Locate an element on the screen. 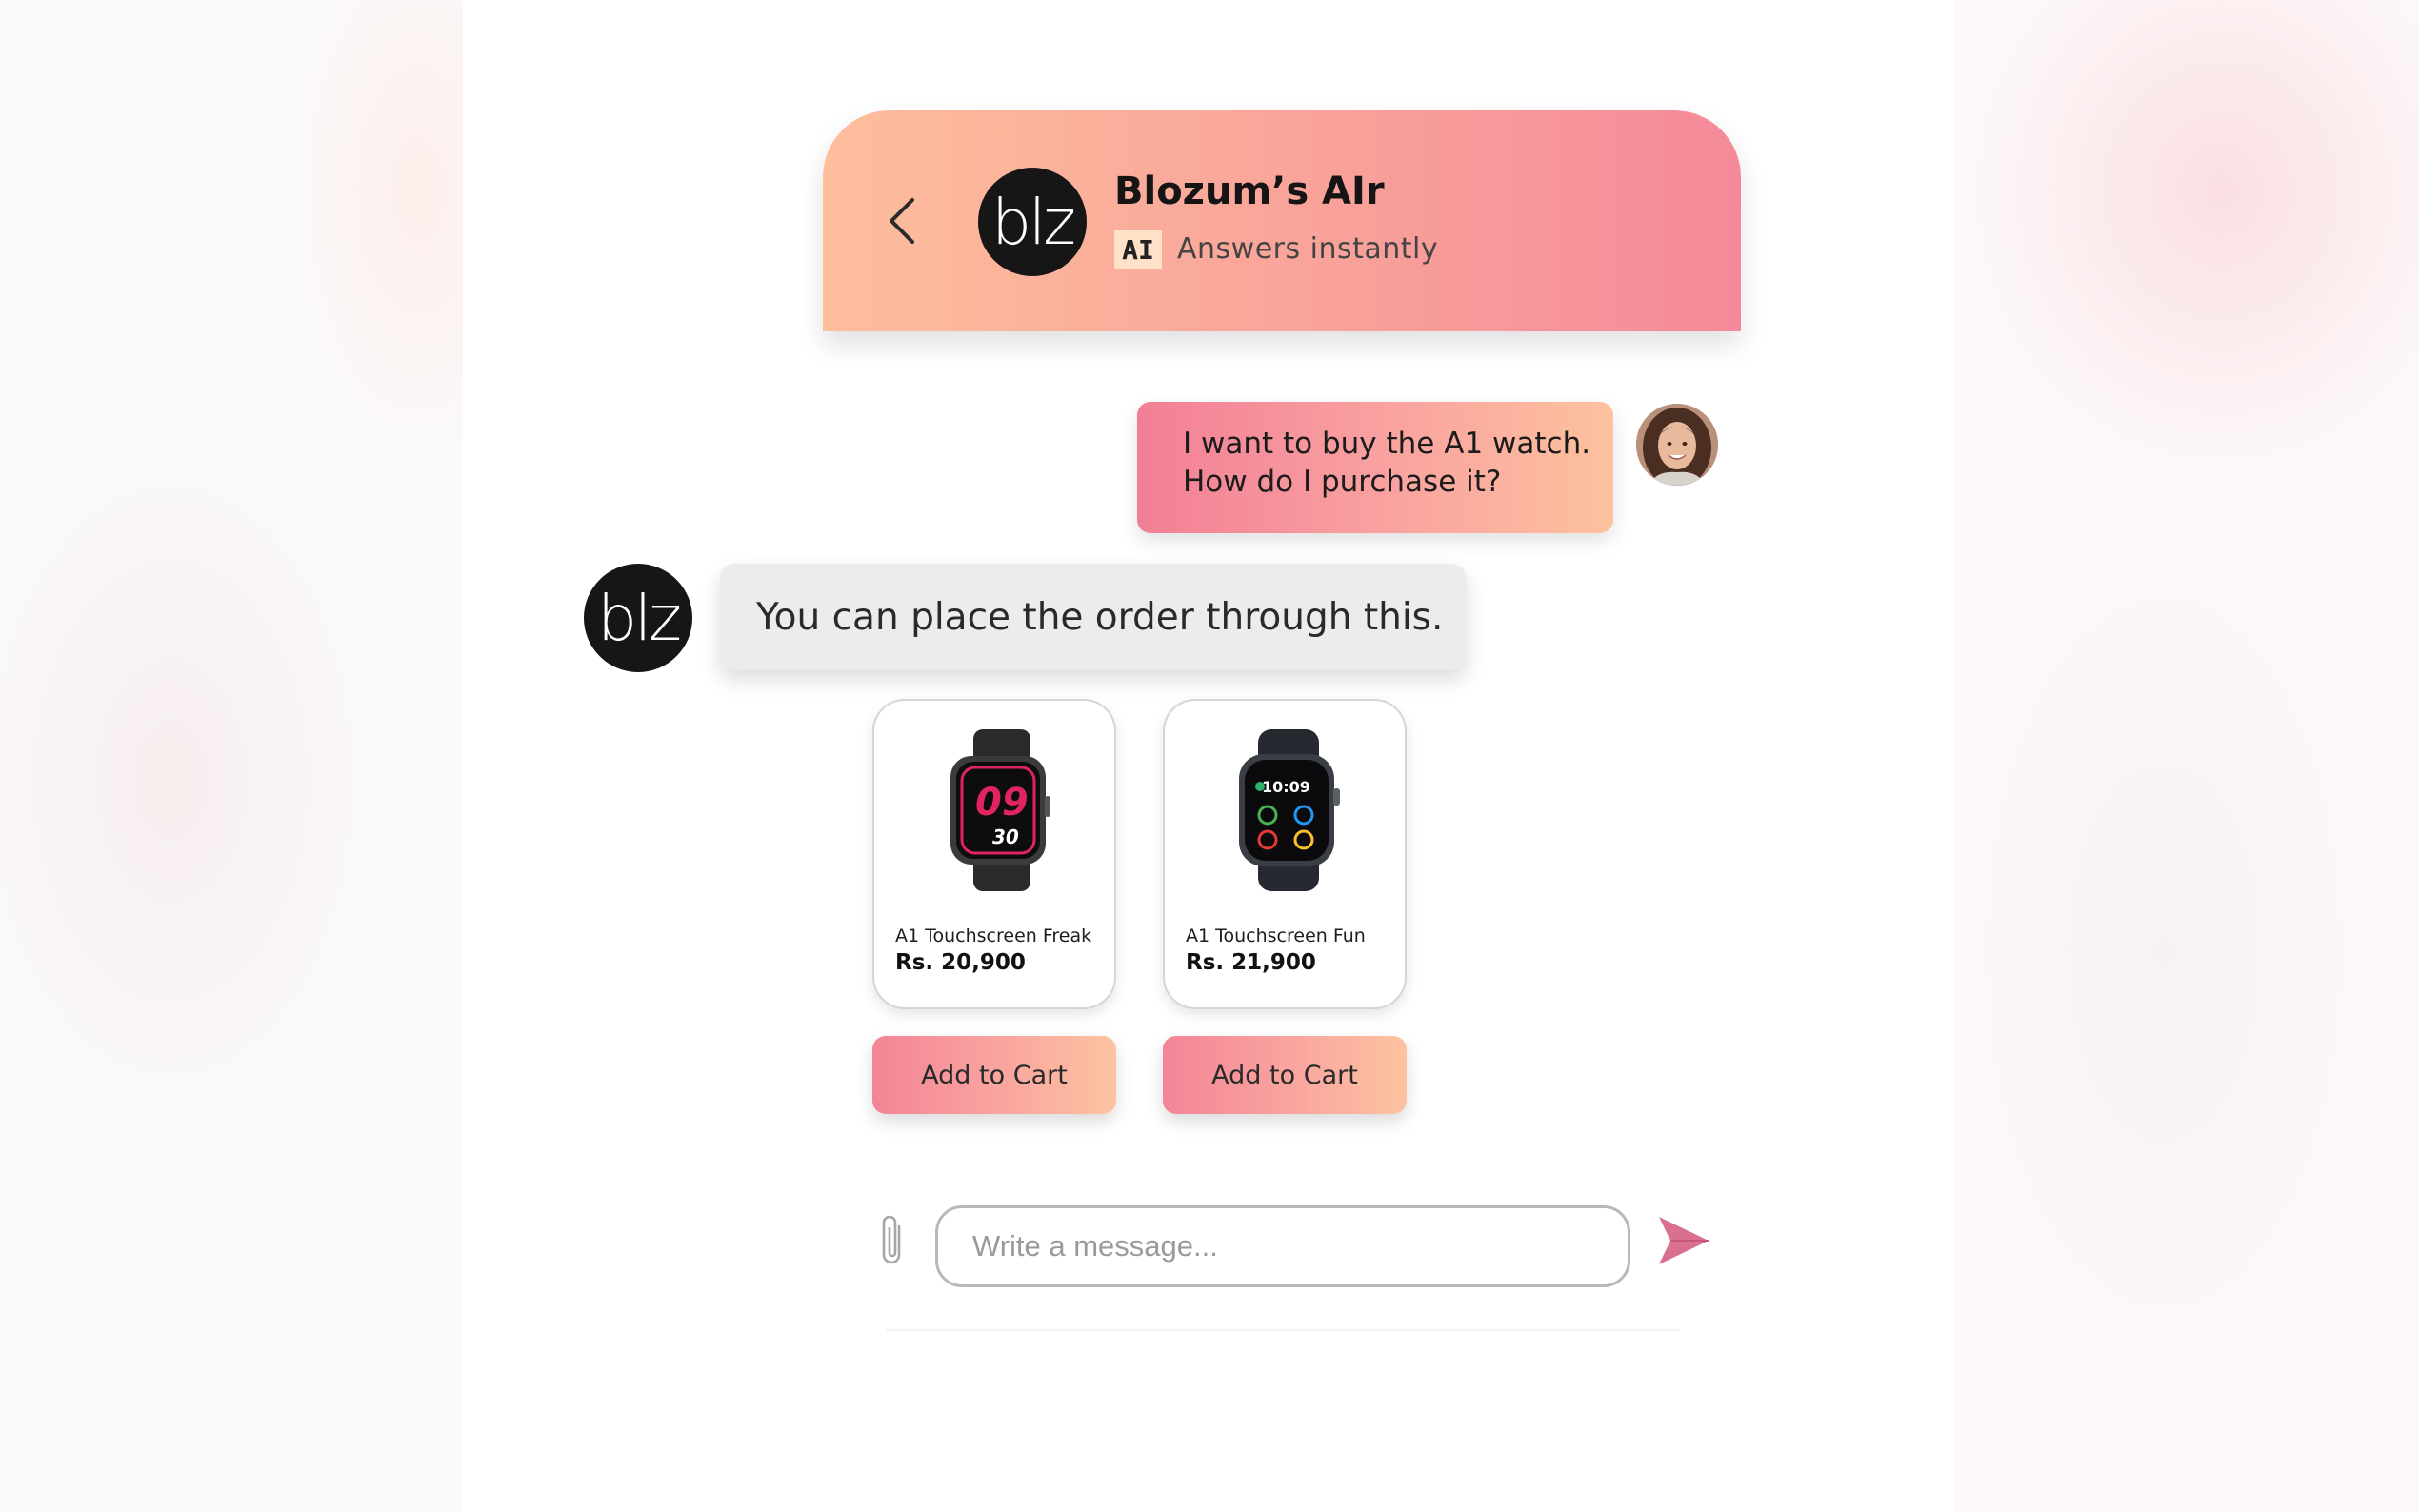 The width and height of the screenshot is (2419, 1512). send-icon is located at coordinates (1683, 1240).